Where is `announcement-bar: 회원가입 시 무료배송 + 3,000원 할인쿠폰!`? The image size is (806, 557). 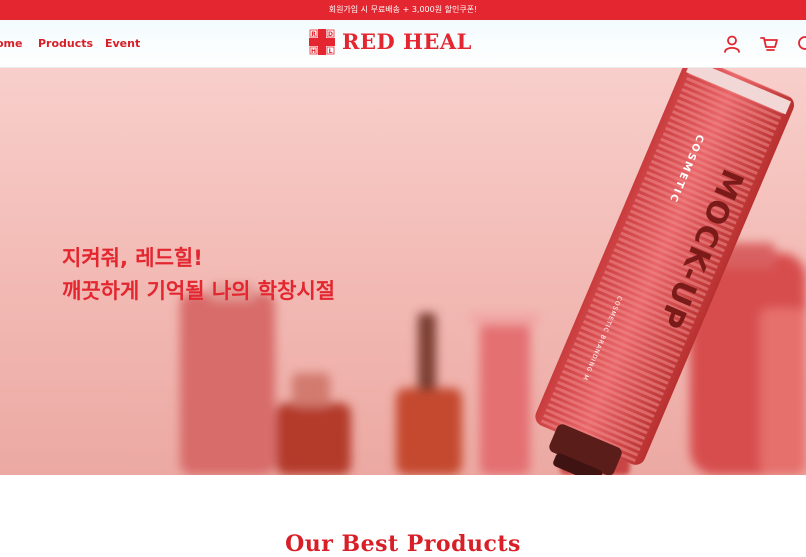
announcement-bar: 회원가입 시 무료배송 + 3,000원 할인쿠폰! is located at coordinates (403, 10).